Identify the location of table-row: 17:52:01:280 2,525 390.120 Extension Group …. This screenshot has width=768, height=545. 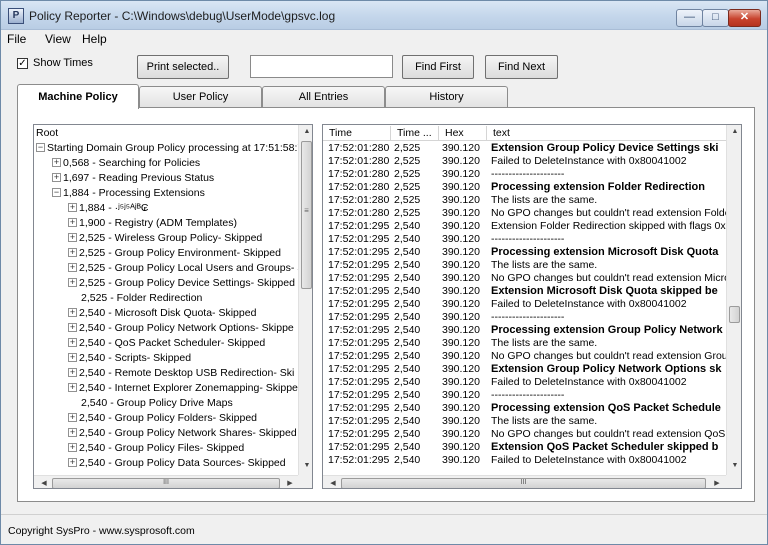
(524, 148).